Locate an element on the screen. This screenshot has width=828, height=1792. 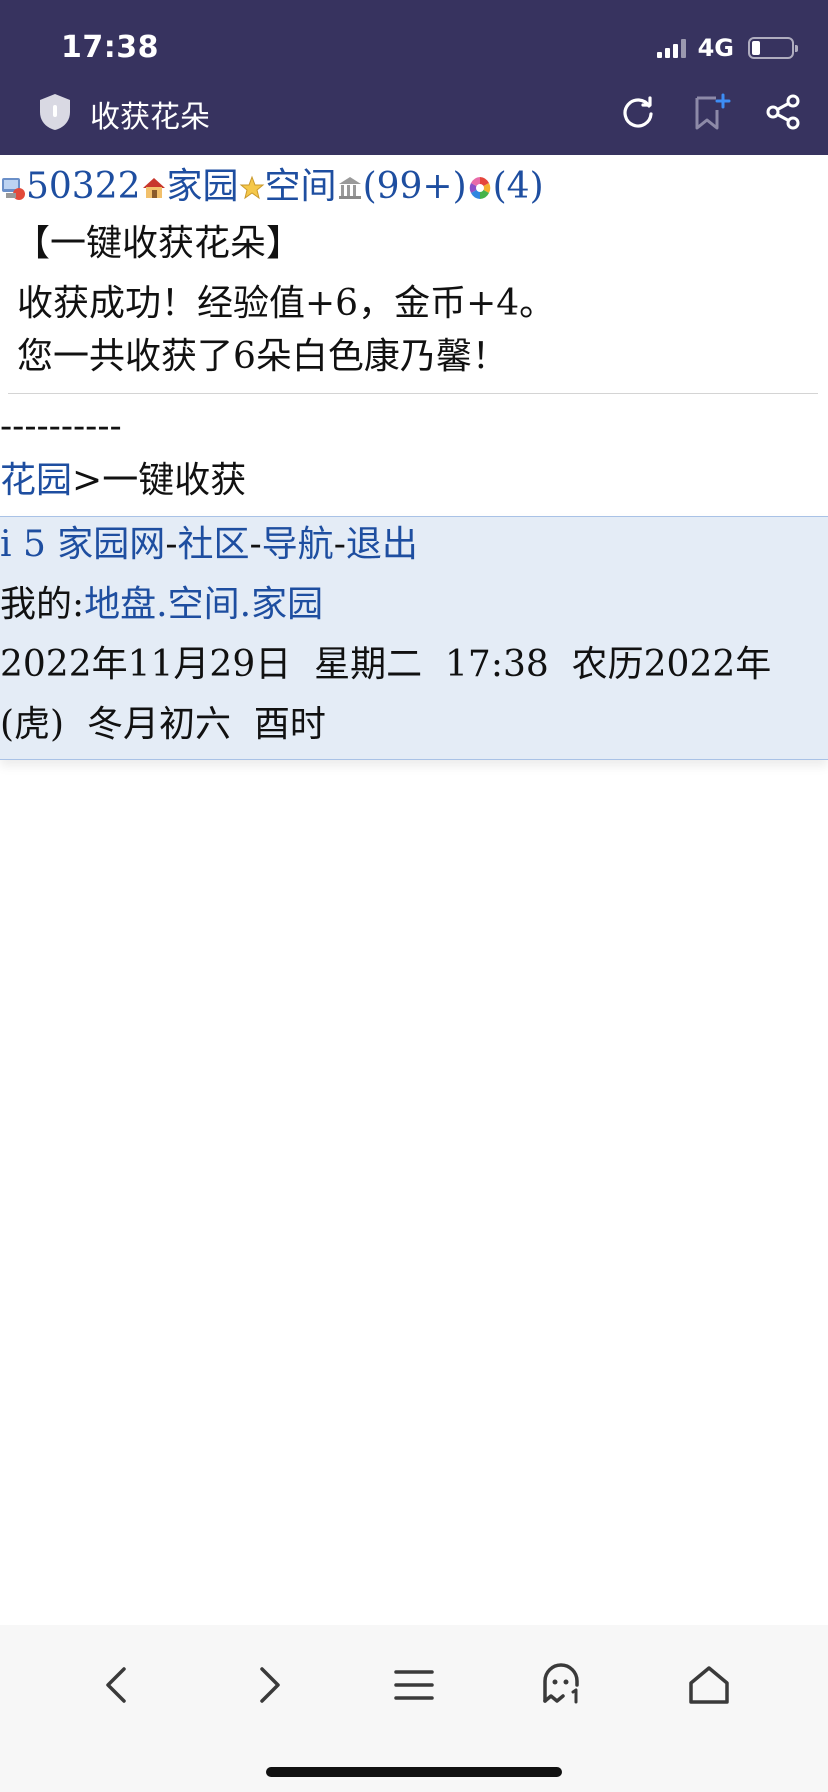
footer-nav-row: i 5 家园网-社区-导航-退出 is located at coordinates (209, 545).